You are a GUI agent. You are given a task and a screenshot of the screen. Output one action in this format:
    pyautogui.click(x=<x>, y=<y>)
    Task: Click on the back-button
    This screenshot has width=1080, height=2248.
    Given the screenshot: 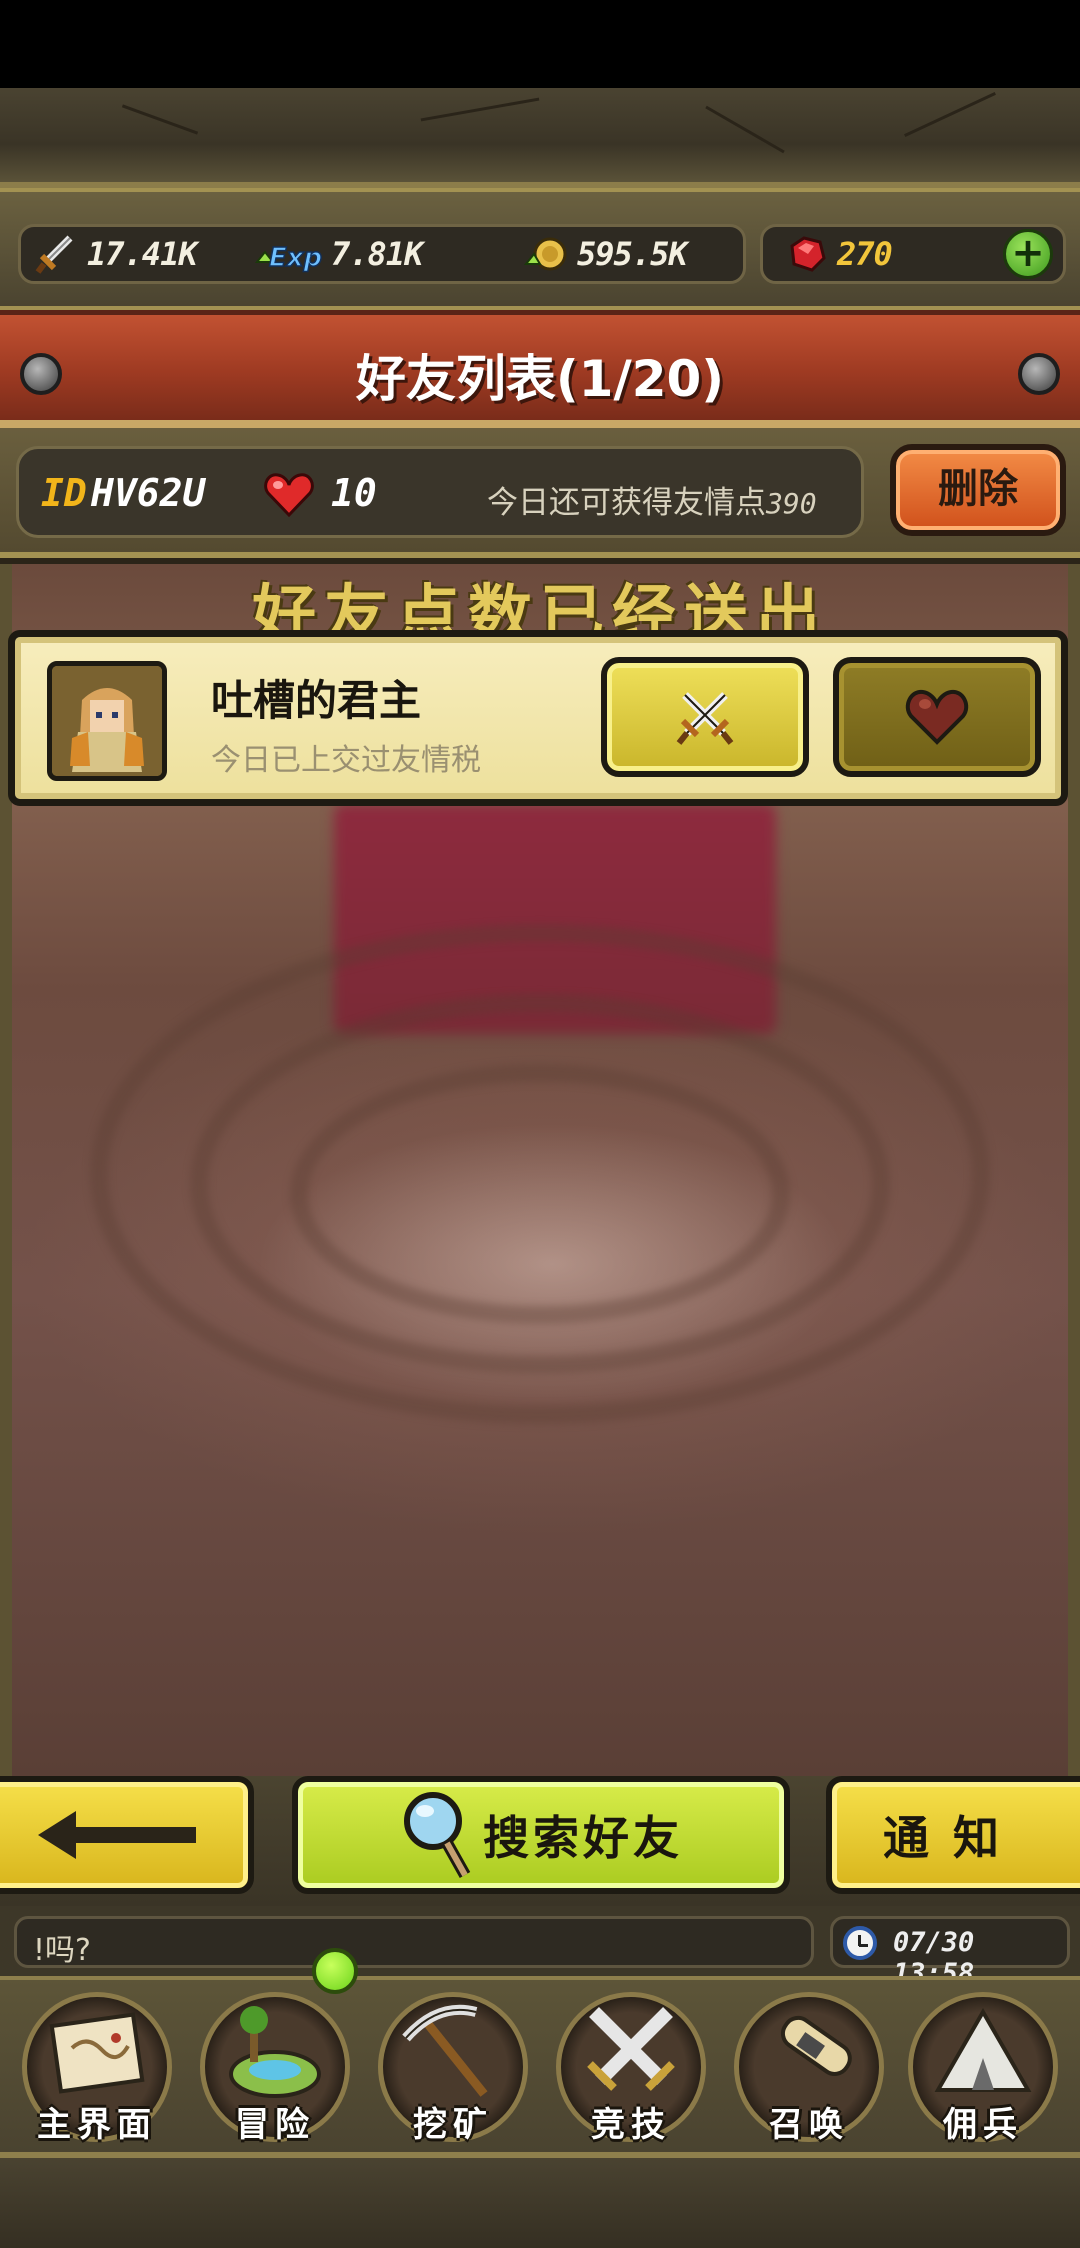 What is the action you would take?
    pyautogui.click(x=127, y=1835)
    